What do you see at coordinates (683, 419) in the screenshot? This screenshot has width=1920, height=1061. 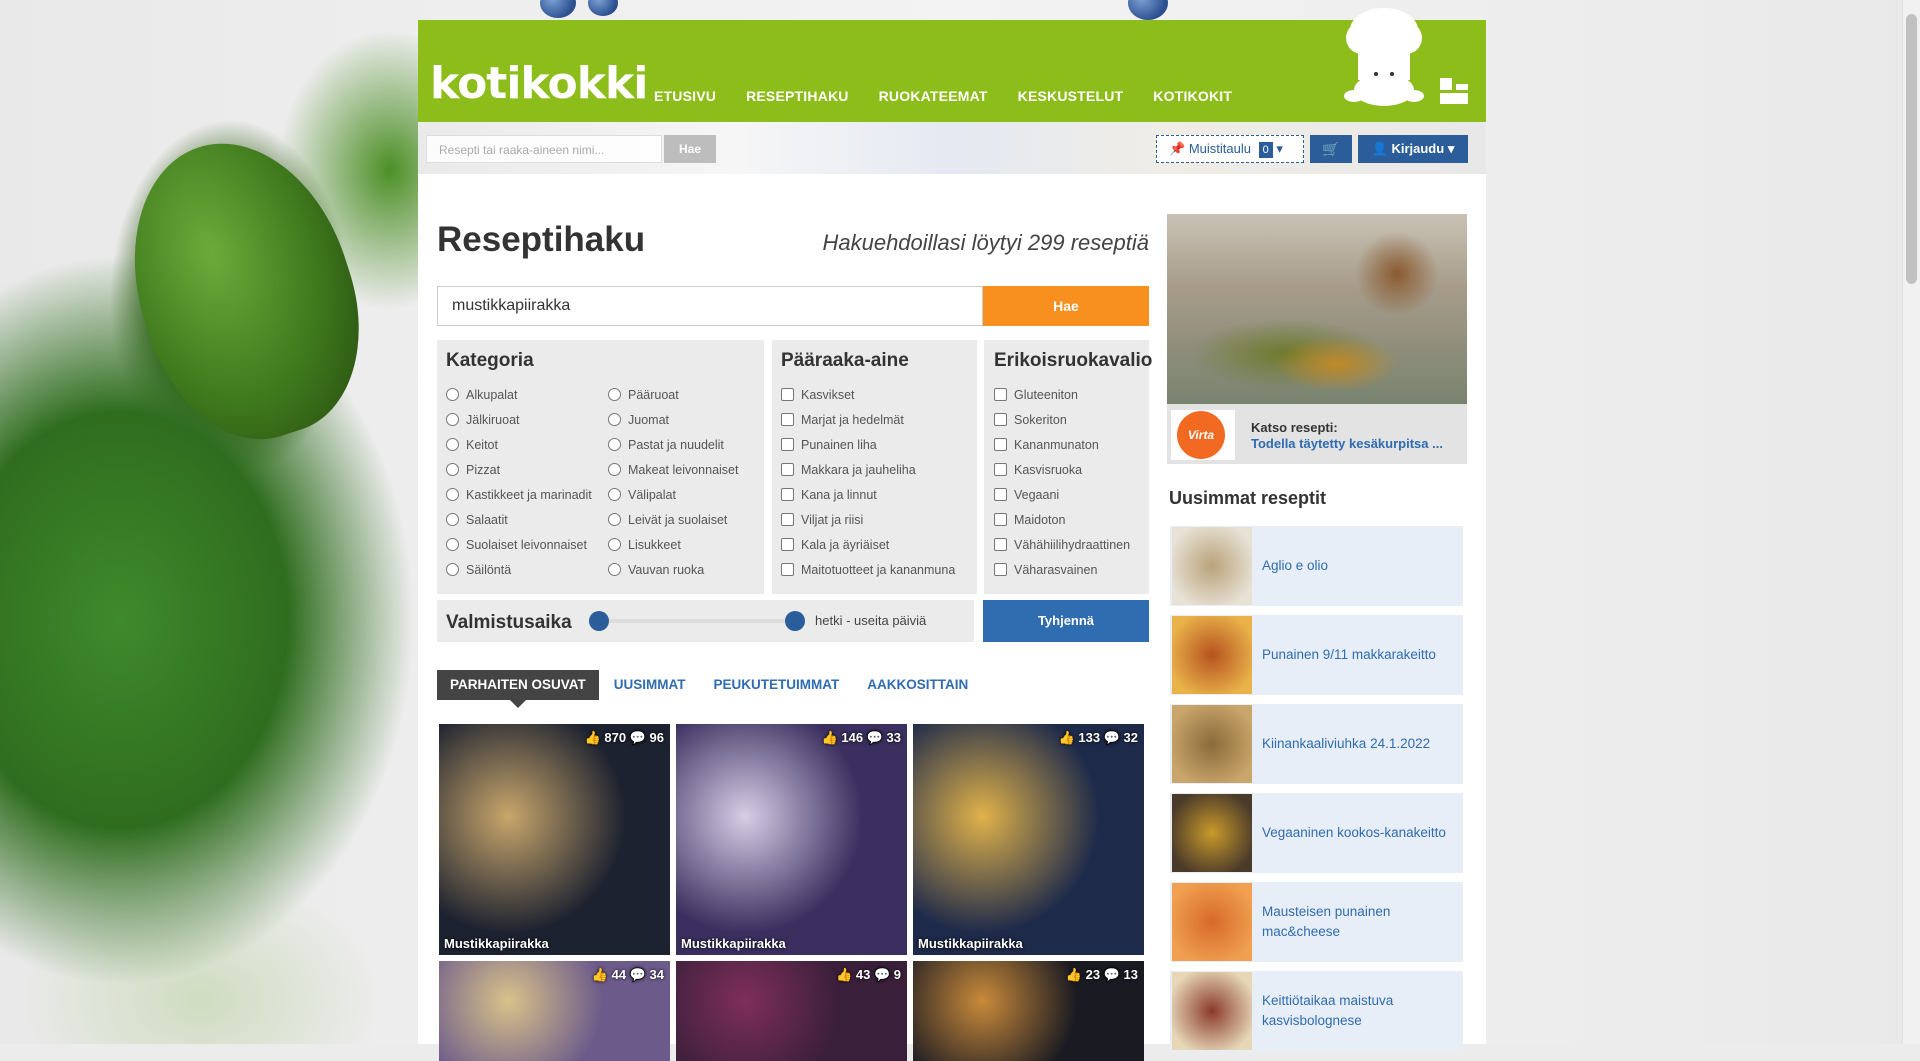 I see `category-option: Juomat` at bounding box center [683, 419].